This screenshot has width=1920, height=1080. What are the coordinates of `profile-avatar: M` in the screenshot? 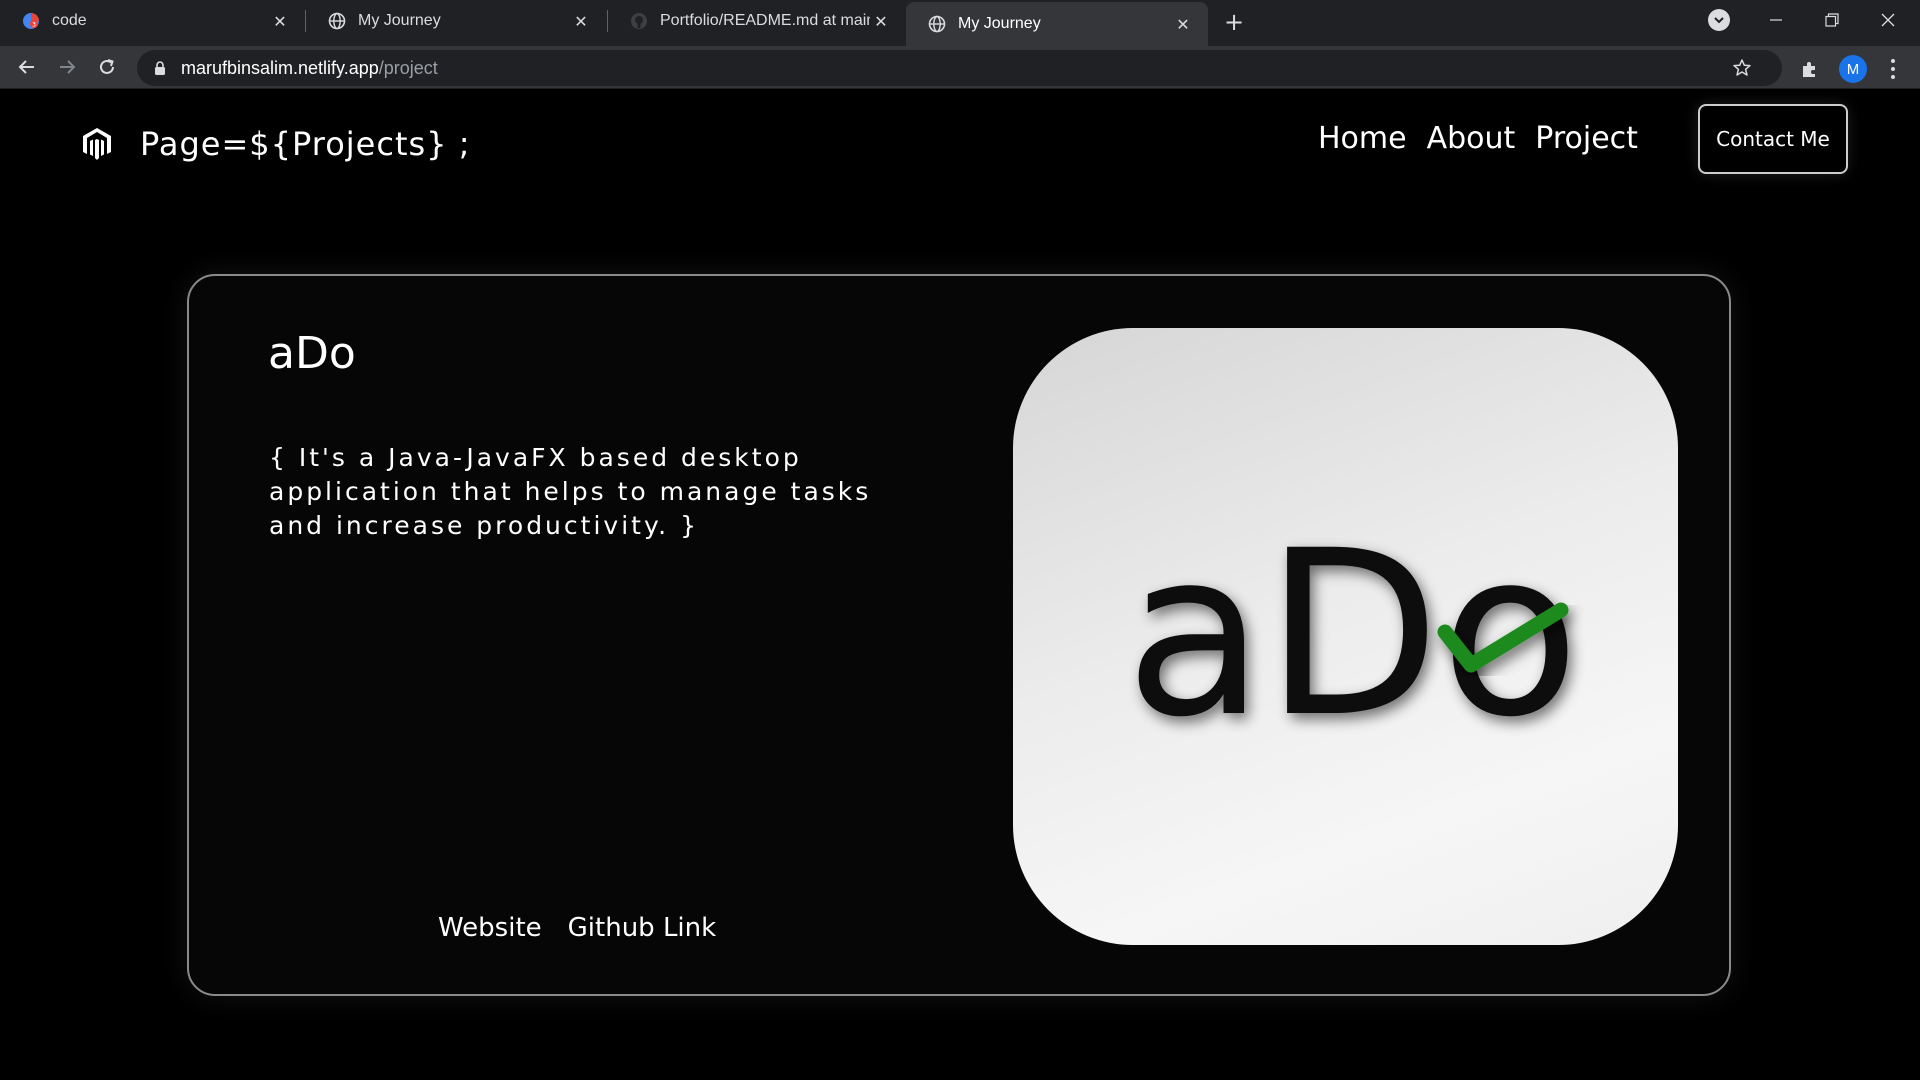 It's located at (1853, 69).